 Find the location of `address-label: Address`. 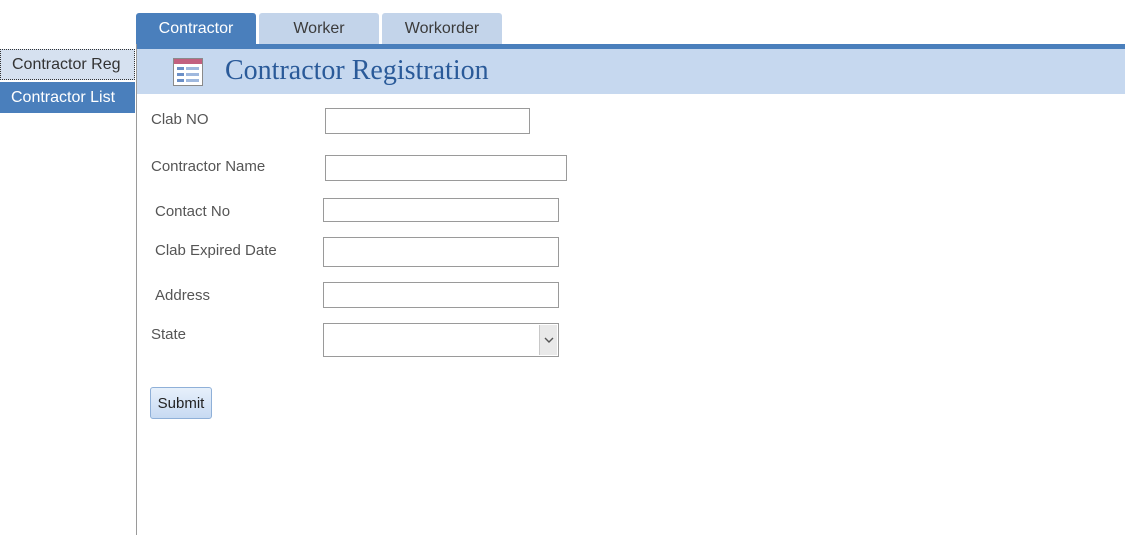

address-label: Address is located at coordinates (183, 295).